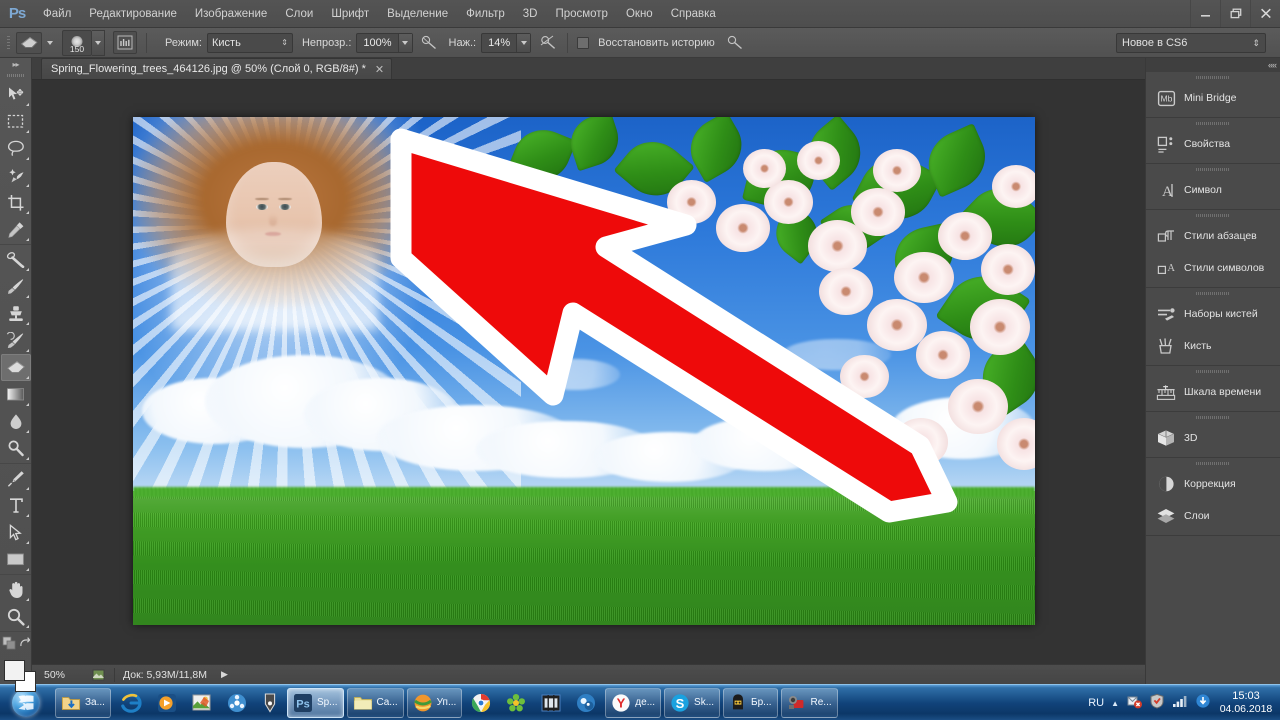 This screenshot has height=720, width=1280. Describe the element at coordinates (1213, 516) in the screenshot. I see `panel-layers: Слои` at that location.